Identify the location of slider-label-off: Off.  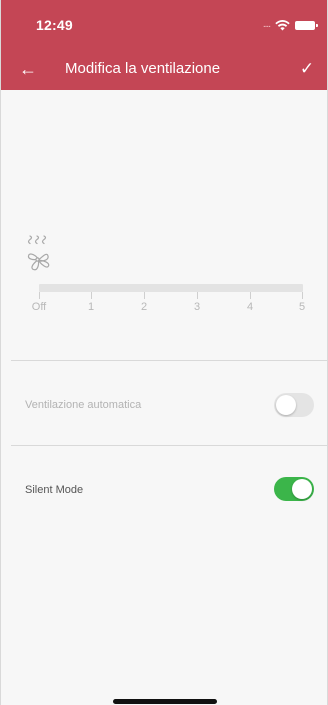
(39, 307).